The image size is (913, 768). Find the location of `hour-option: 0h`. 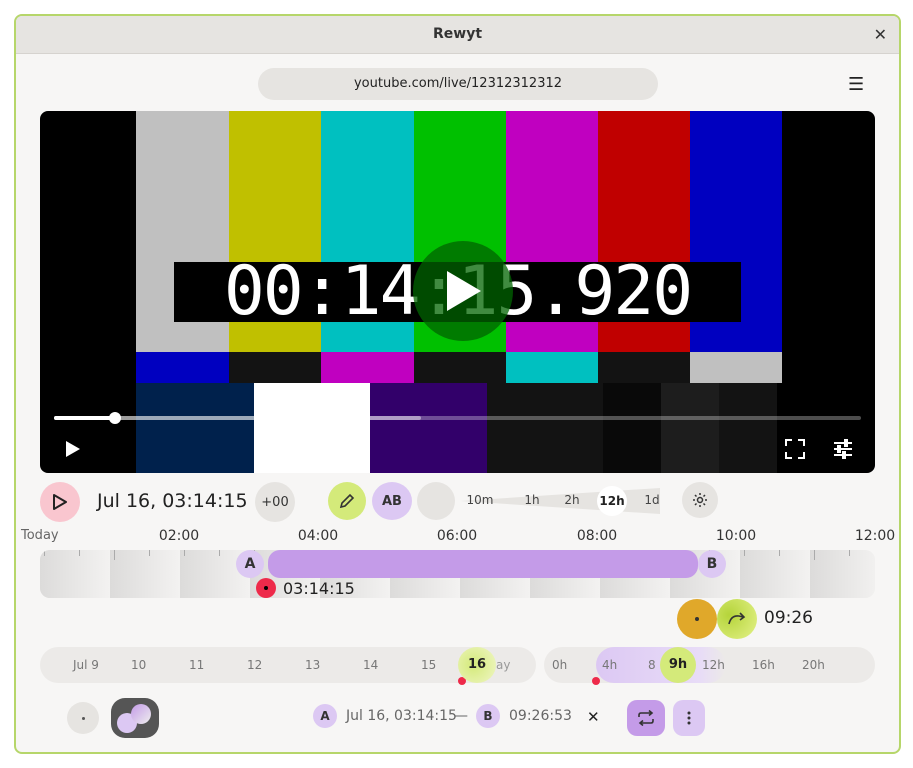

hour-option: 0h is located at coordinates (559, 665).